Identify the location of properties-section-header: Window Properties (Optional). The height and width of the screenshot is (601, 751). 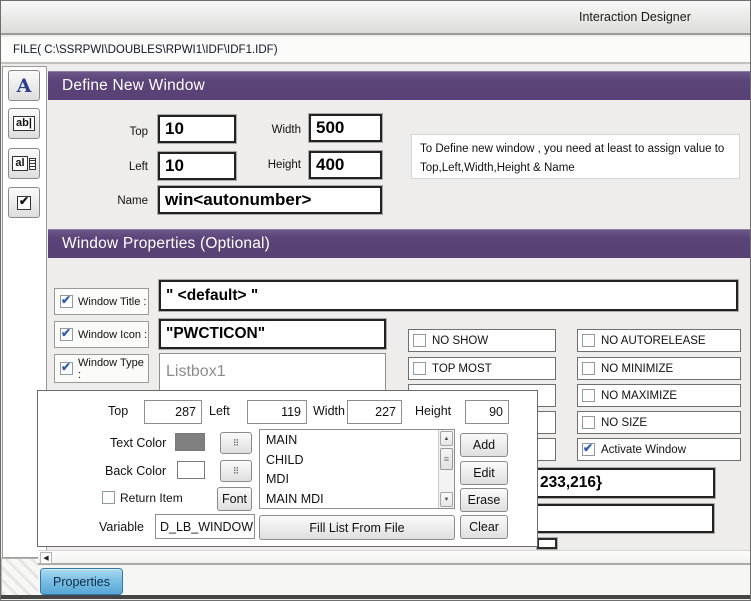
(399, 243).